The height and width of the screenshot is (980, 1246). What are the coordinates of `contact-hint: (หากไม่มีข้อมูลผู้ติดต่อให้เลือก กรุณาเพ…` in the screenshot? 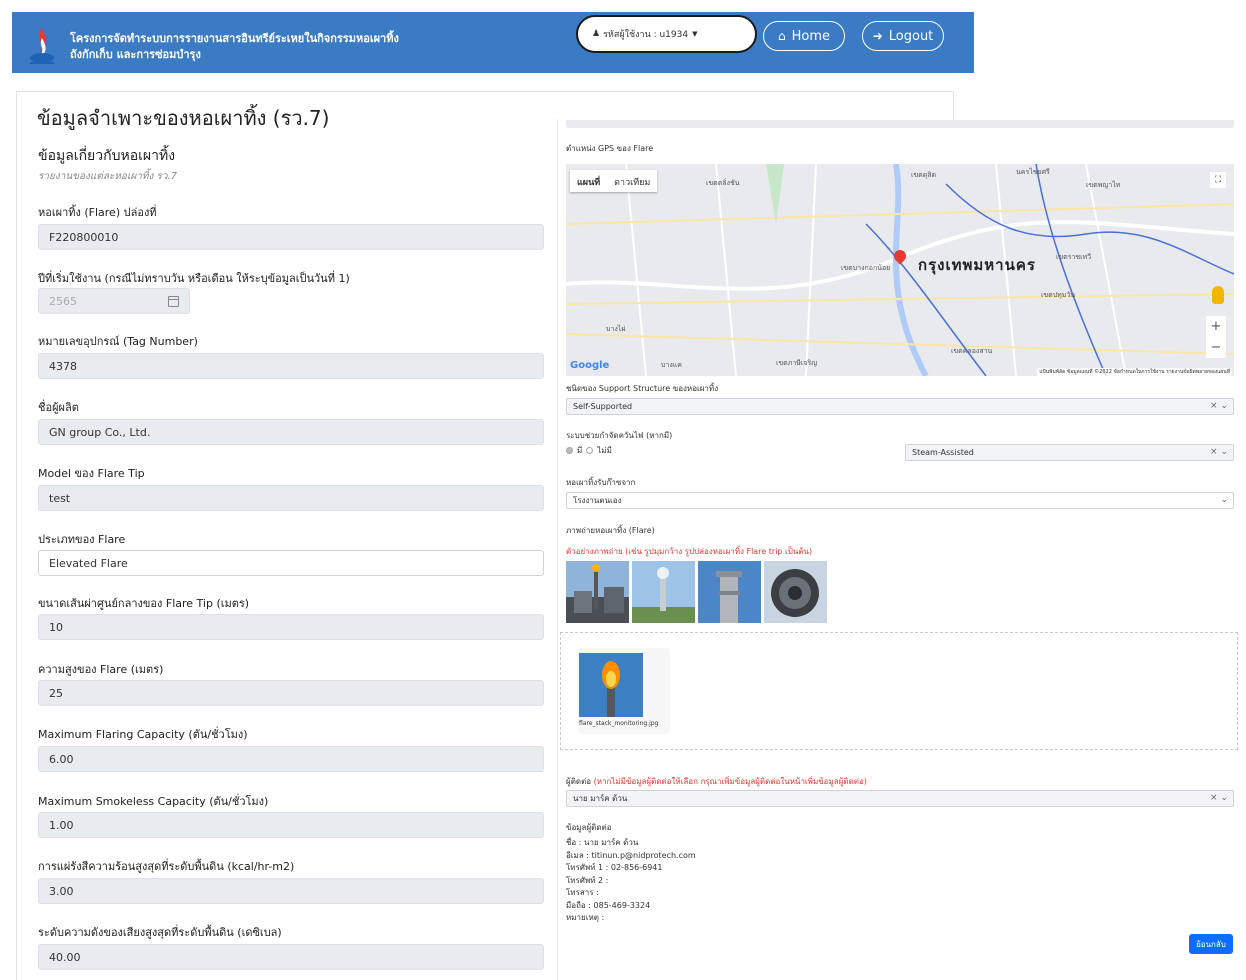 It's located at (730, 781).